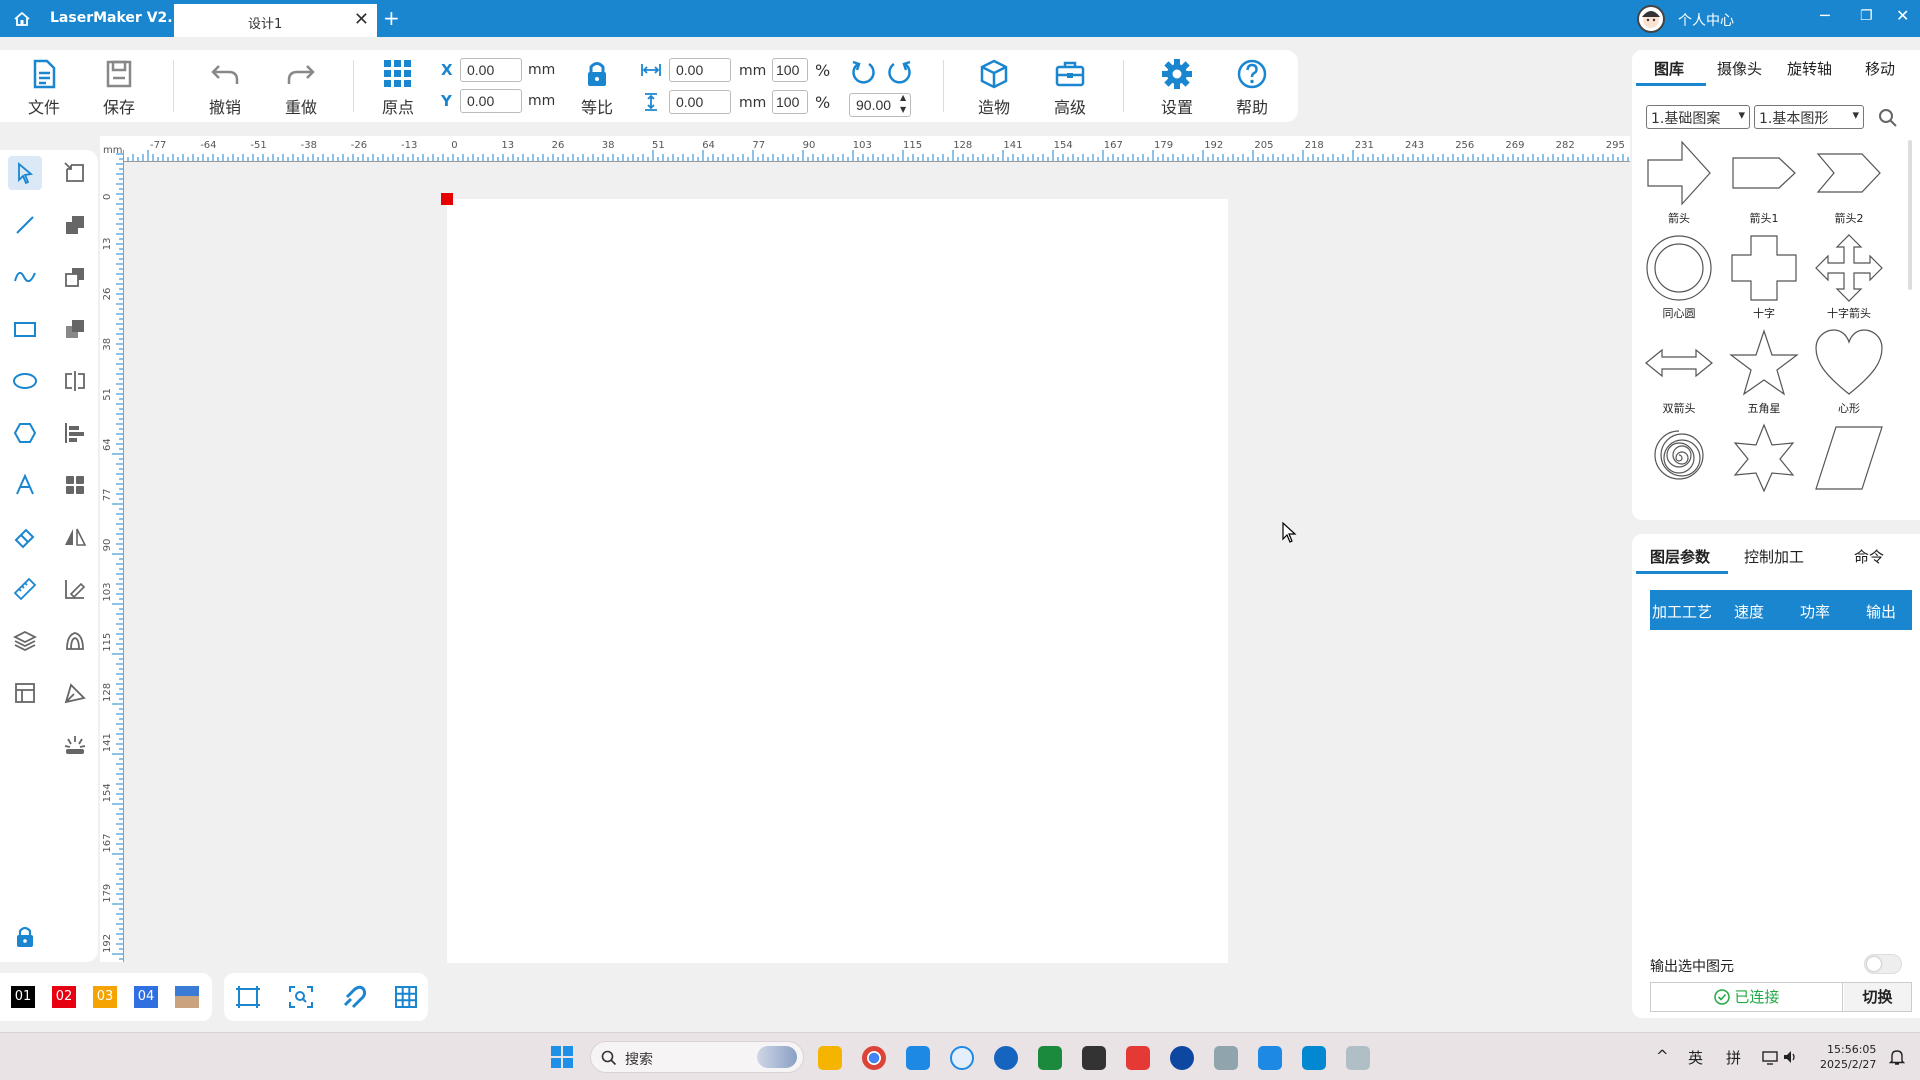 The image size is (1920, 1080). Describe the element at coordinates (863, 72) in the screenshot. I see `rotate-ccw-icon` at that location.